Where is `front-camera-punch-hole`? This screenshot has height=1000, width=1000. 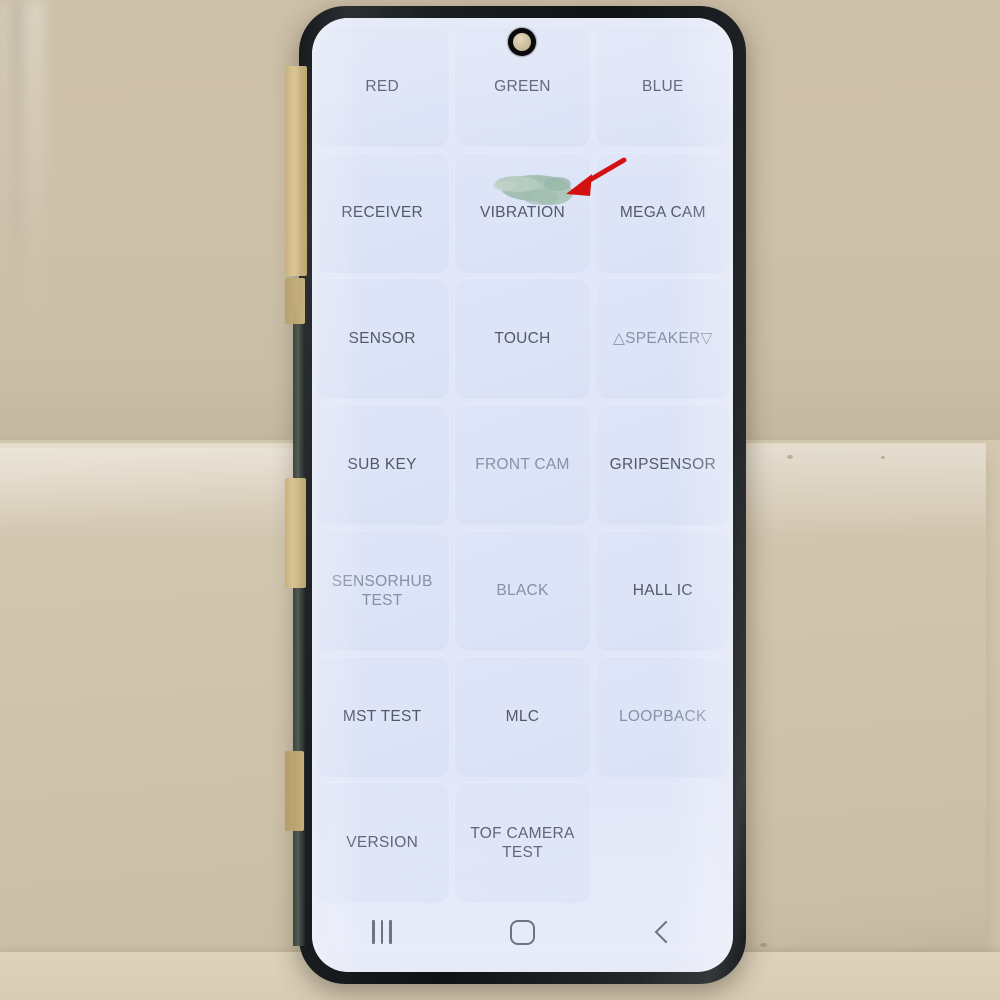
front-camera-punch-hole is located at coordinates (522, 42).